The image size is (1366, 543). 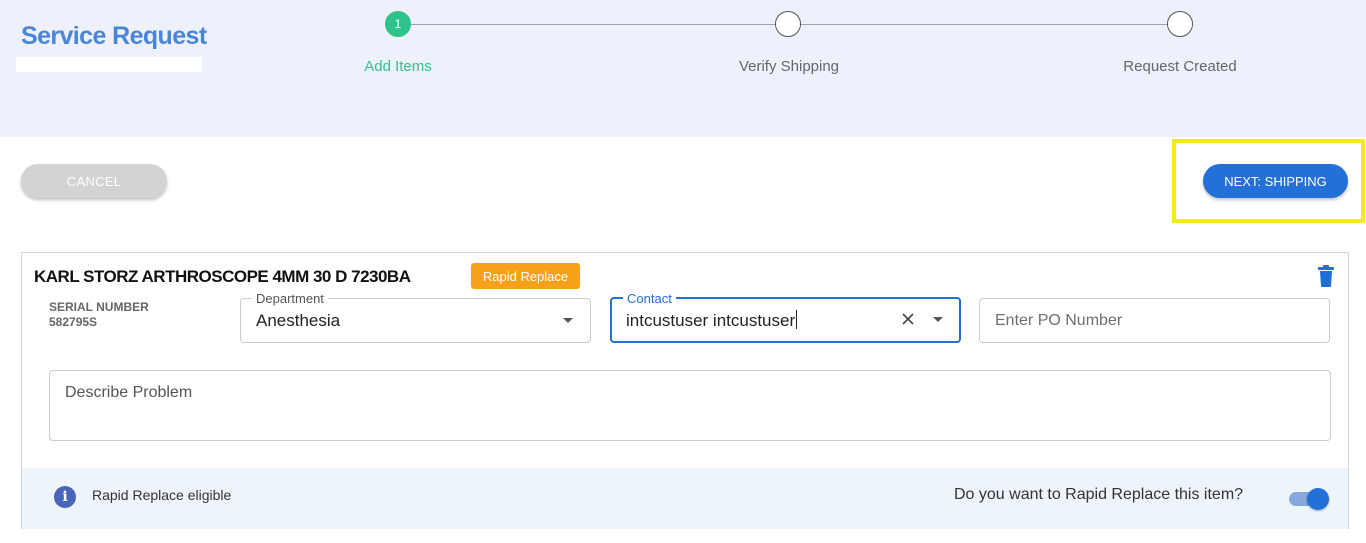 What do you see at coordinates (109, 64) in the screenshot?
I see `title-underline-mask` at bounding box center [109, 64].